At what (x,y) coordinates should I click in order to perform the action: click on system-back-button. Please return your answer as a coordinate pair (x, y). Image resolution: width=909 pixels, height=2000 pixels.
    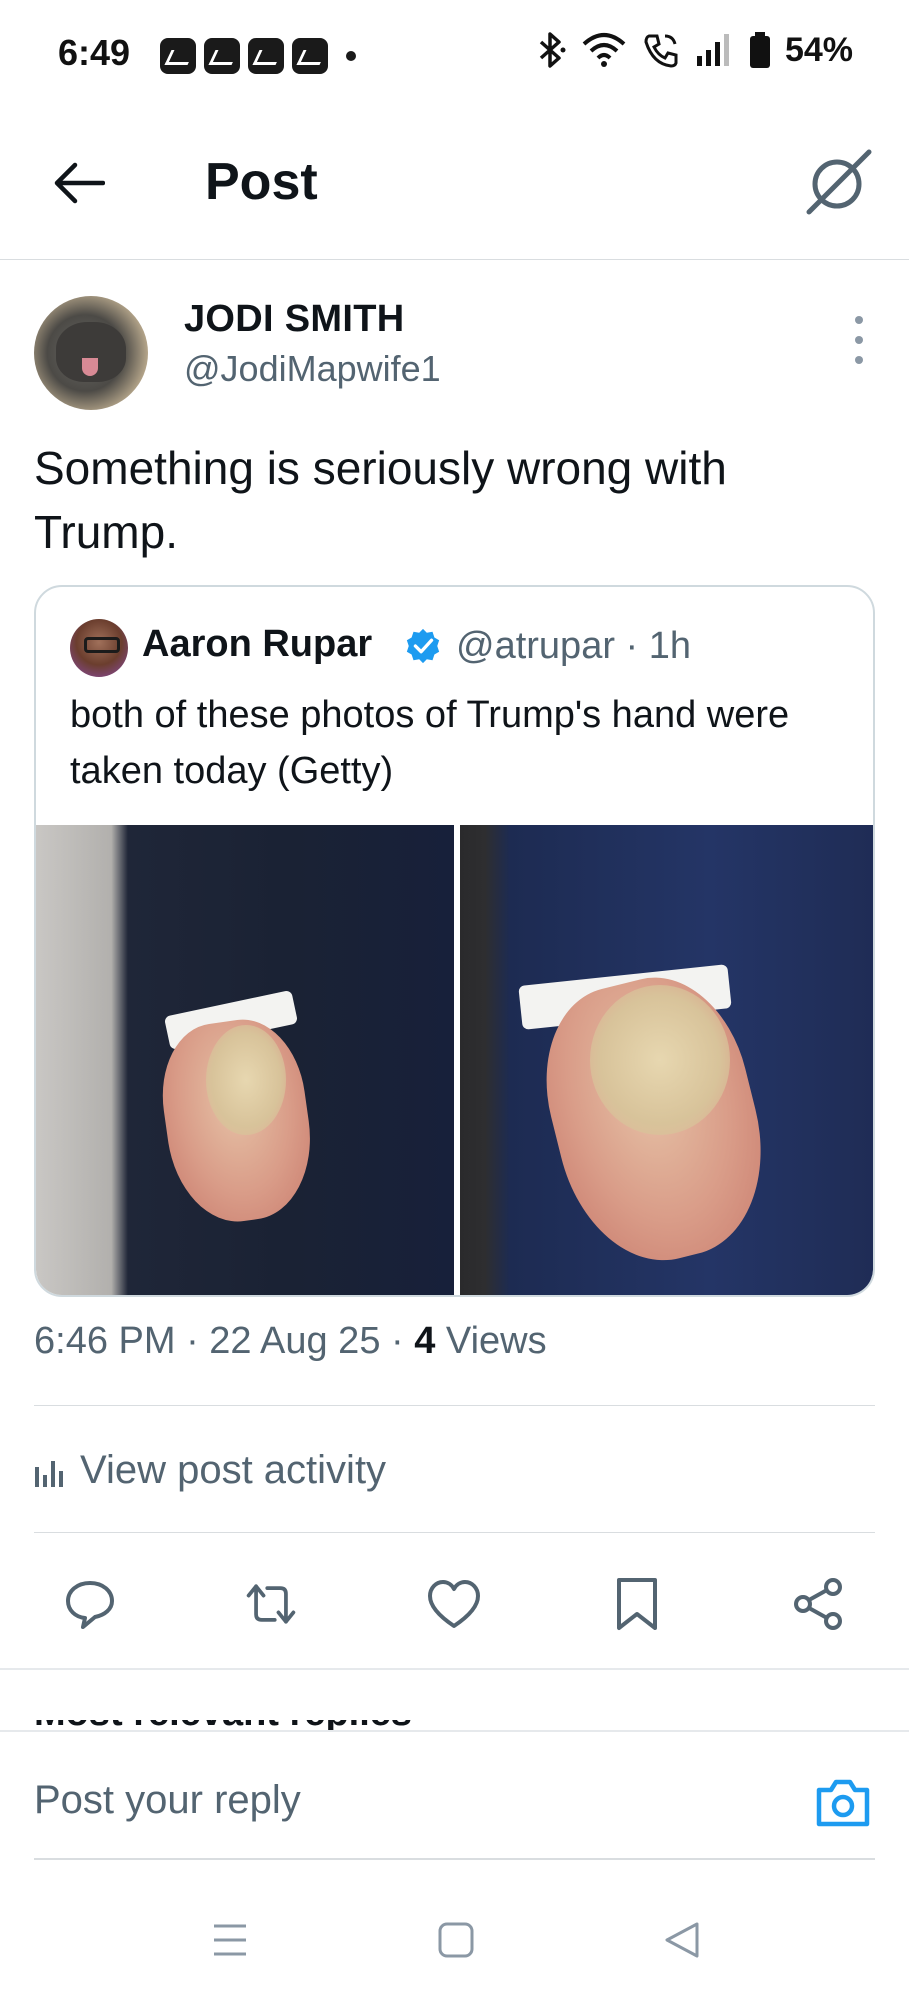
    Looking at the image, I should click on (682, 1940).